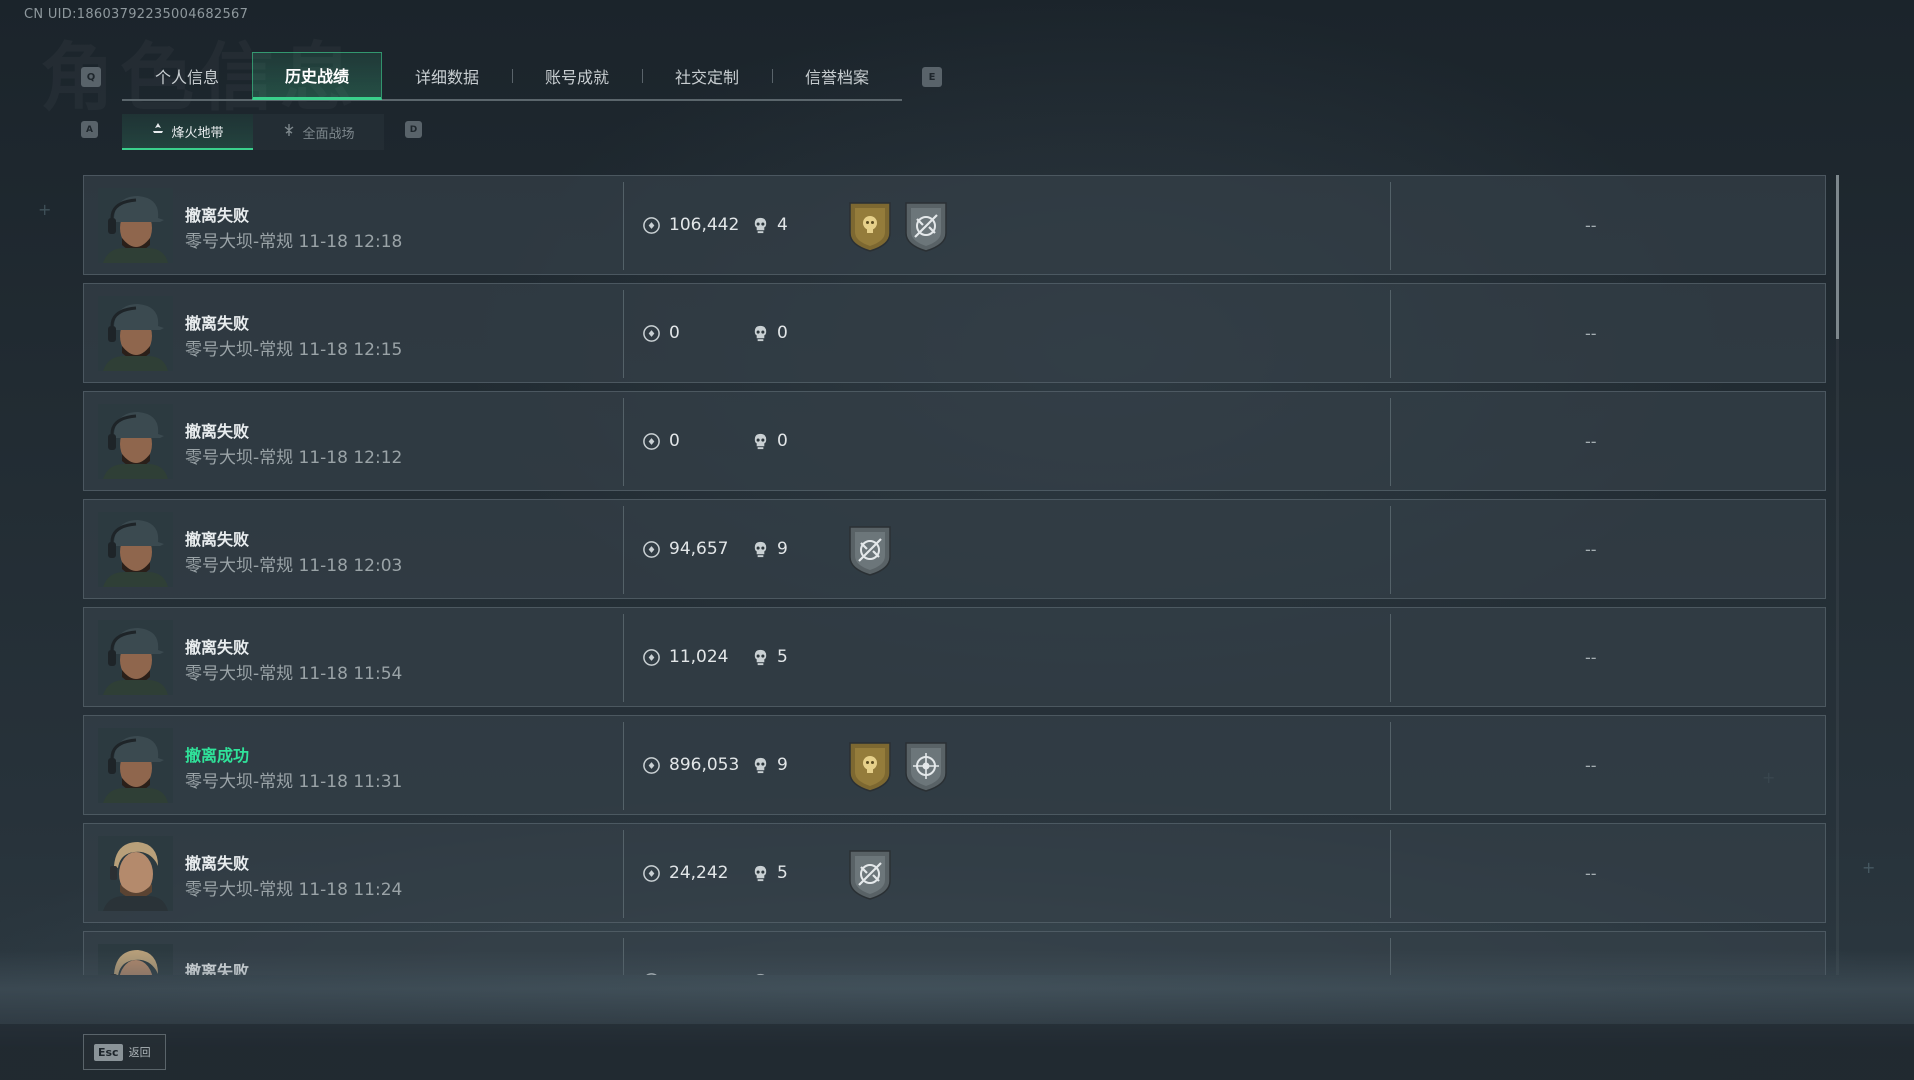  I want to click on map-and-time: 零号大坝-常规 11-18 12:03, so click(294, 566).